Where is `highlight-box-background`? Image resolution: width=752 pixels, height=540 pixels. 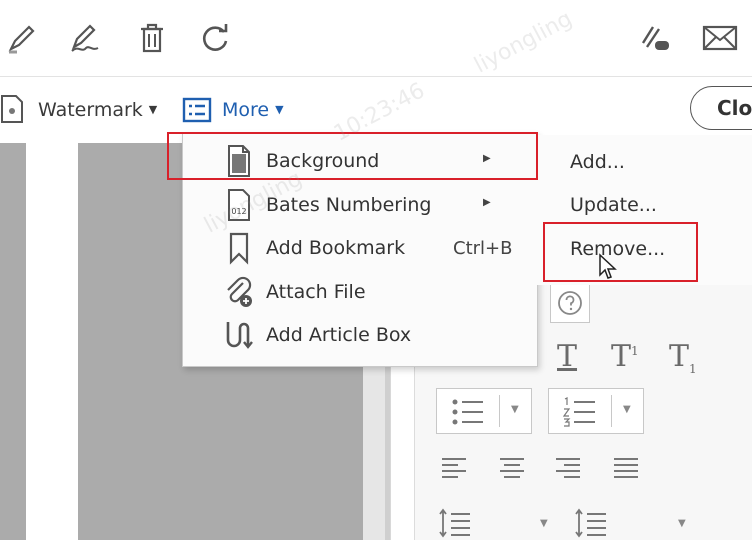 highlight-box-background is located at coordinates (352, 156).